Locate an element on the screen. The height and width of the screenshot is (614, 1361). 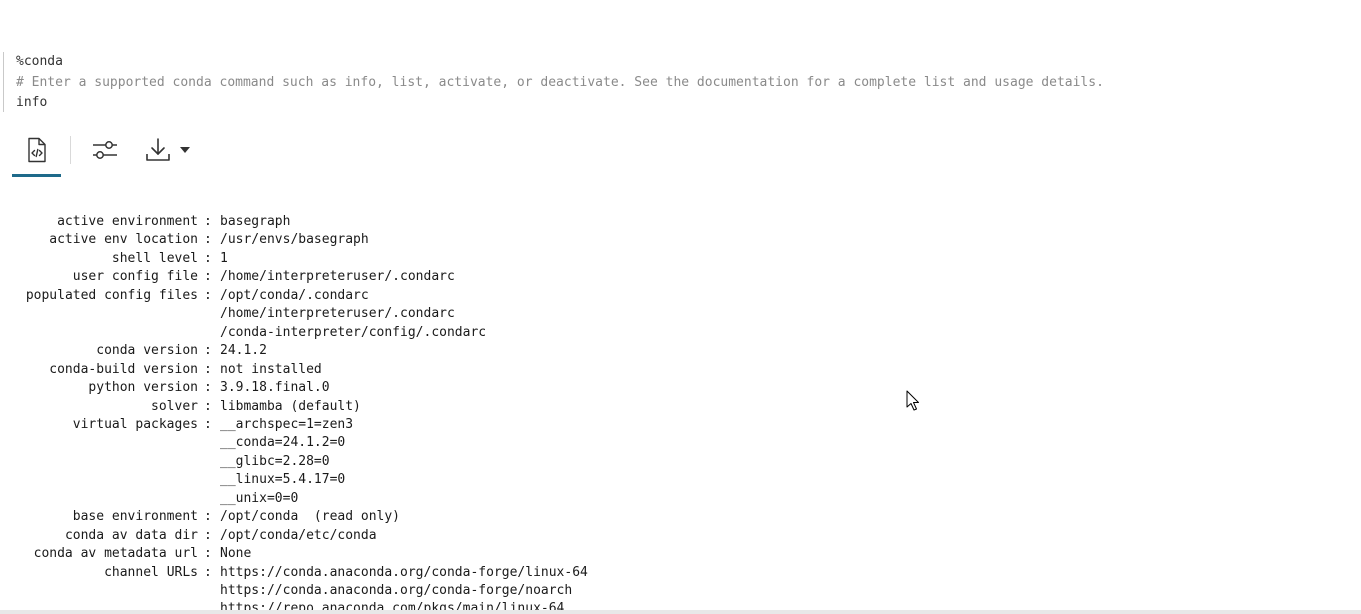
output-key: active environment is located at coordinates (127, 221).